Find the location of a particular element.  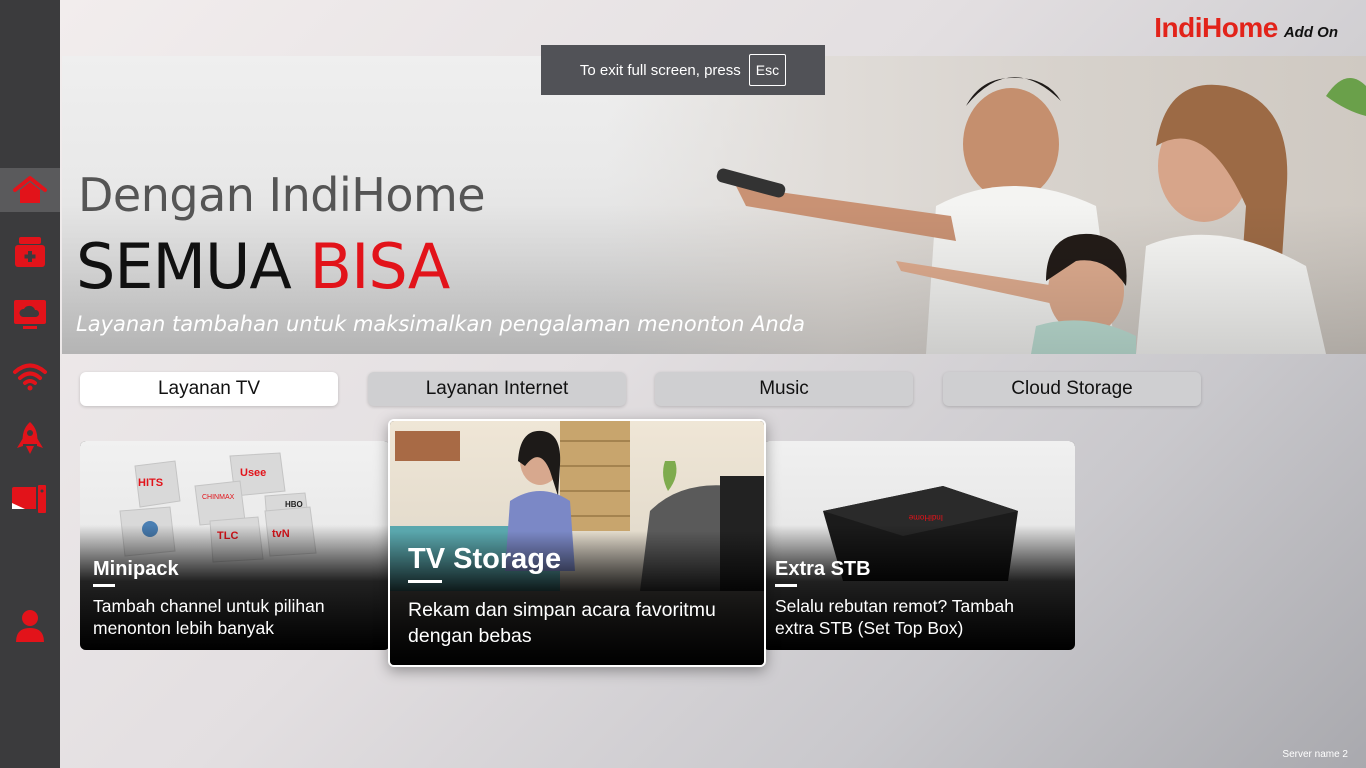

tab-layanan-internet: Layanan Internet is located at coordinates (497, 389).